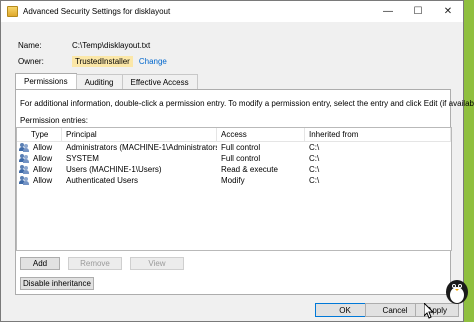 This screenshot has height=322, width=474. Describe the element at coordinates (102, 180) in the screenshot. I see `principal-cell: Authenticated Users` at that location.